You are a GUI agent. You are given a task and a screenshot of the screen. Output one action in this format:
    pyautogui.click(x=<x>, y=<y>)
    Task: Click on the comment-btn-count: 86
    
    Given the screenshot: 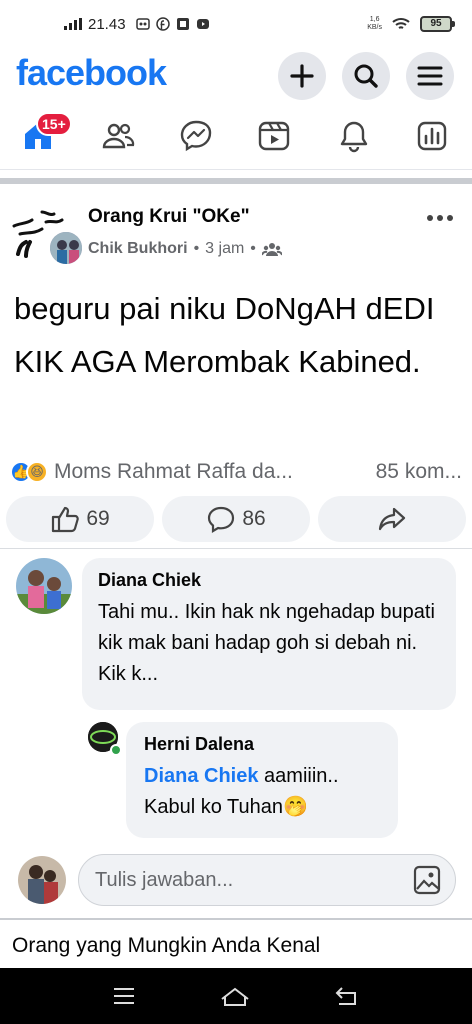 What is the action you would take?
    pyautogui.click(x=254, y=518)
    